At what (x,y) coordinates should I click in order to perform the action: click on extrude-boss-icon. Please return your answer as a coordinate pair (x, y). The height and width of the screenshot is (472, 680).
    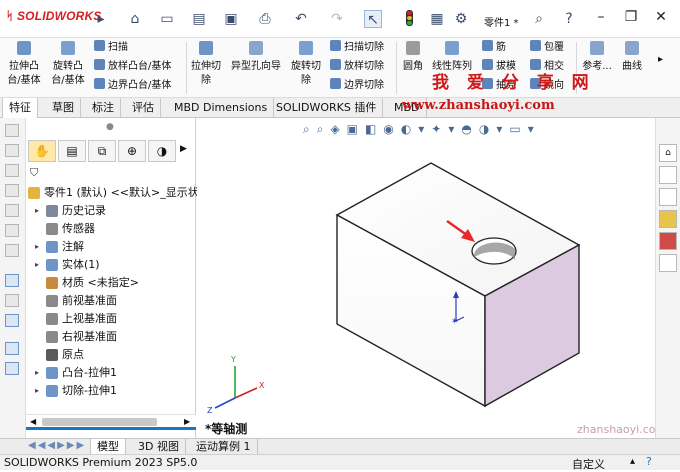
    Looking at the image, I should click on (24, 48).